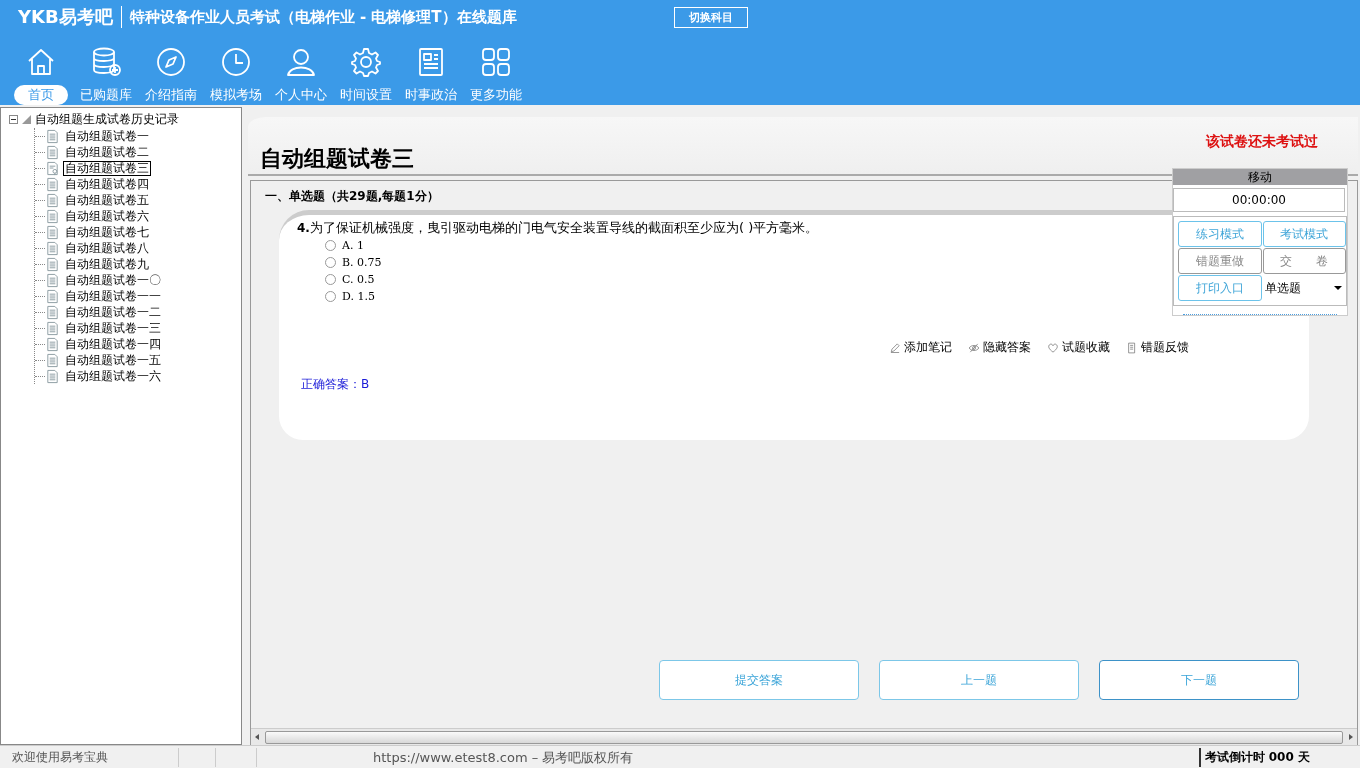  Describe the element at coordinates (1007, 347) in the screenshot. I see `action-link: 隐藏答案` at that location.